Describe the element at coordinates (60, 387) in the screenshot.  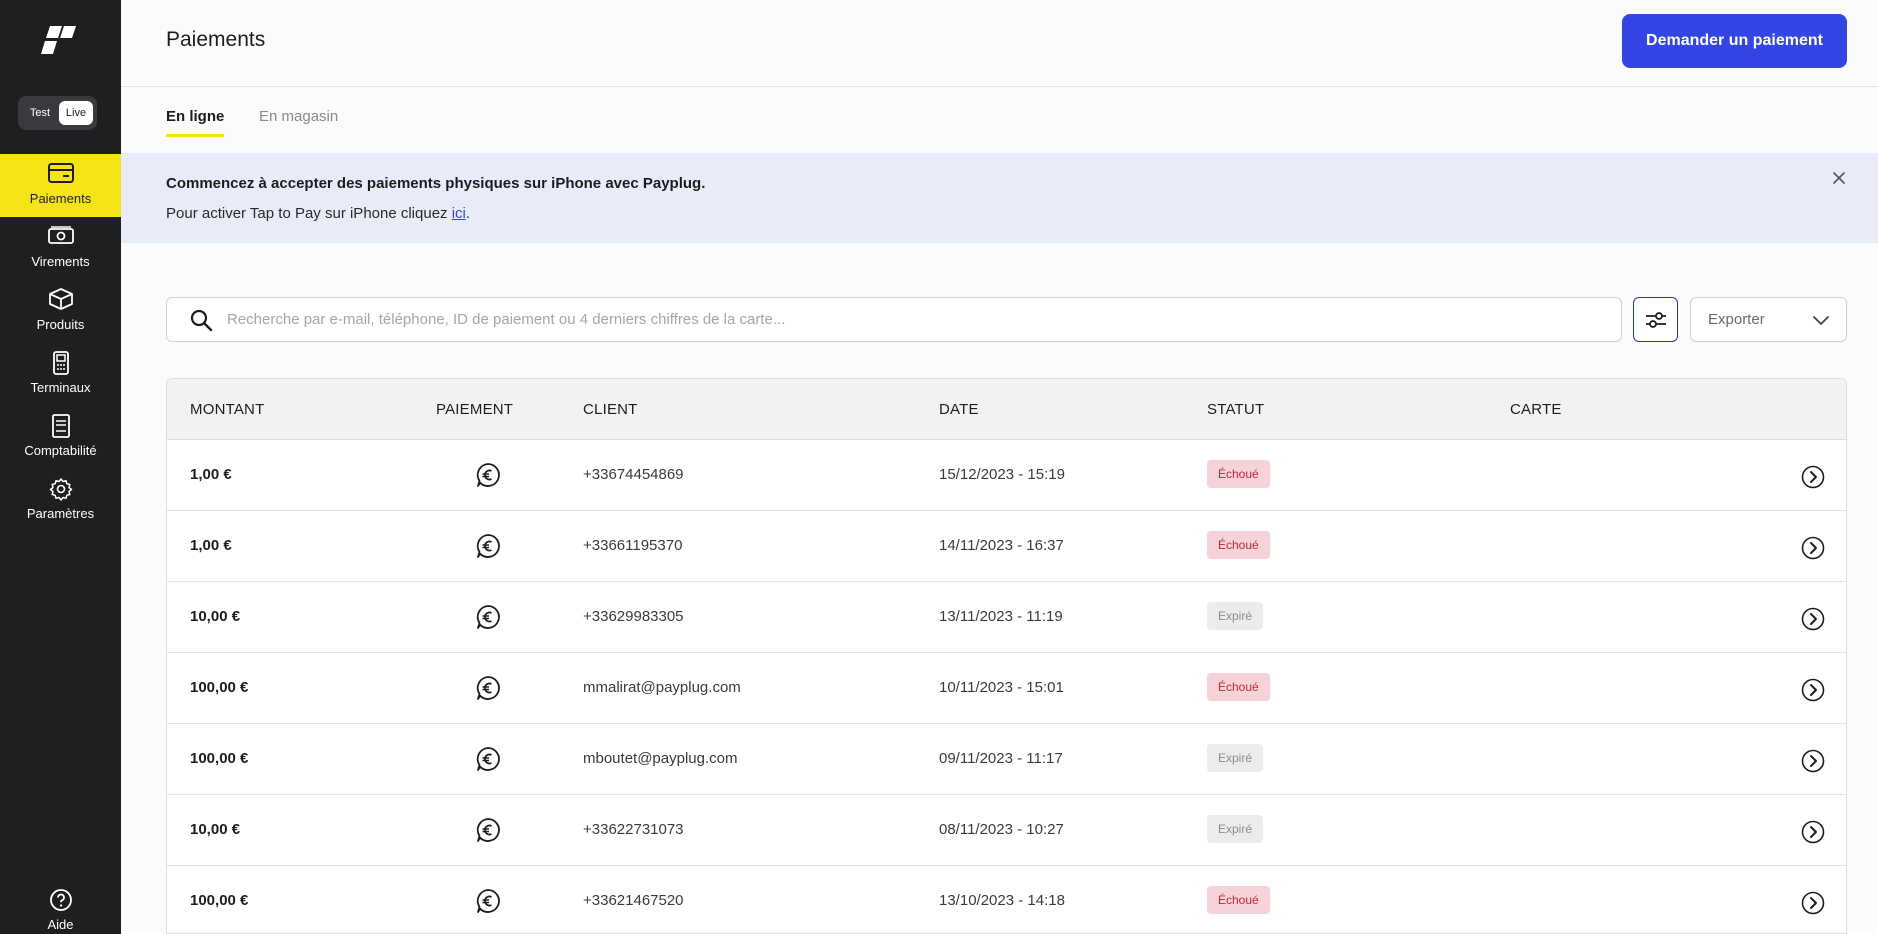
I see `sidebar-item-label: Terminaux` at that location.